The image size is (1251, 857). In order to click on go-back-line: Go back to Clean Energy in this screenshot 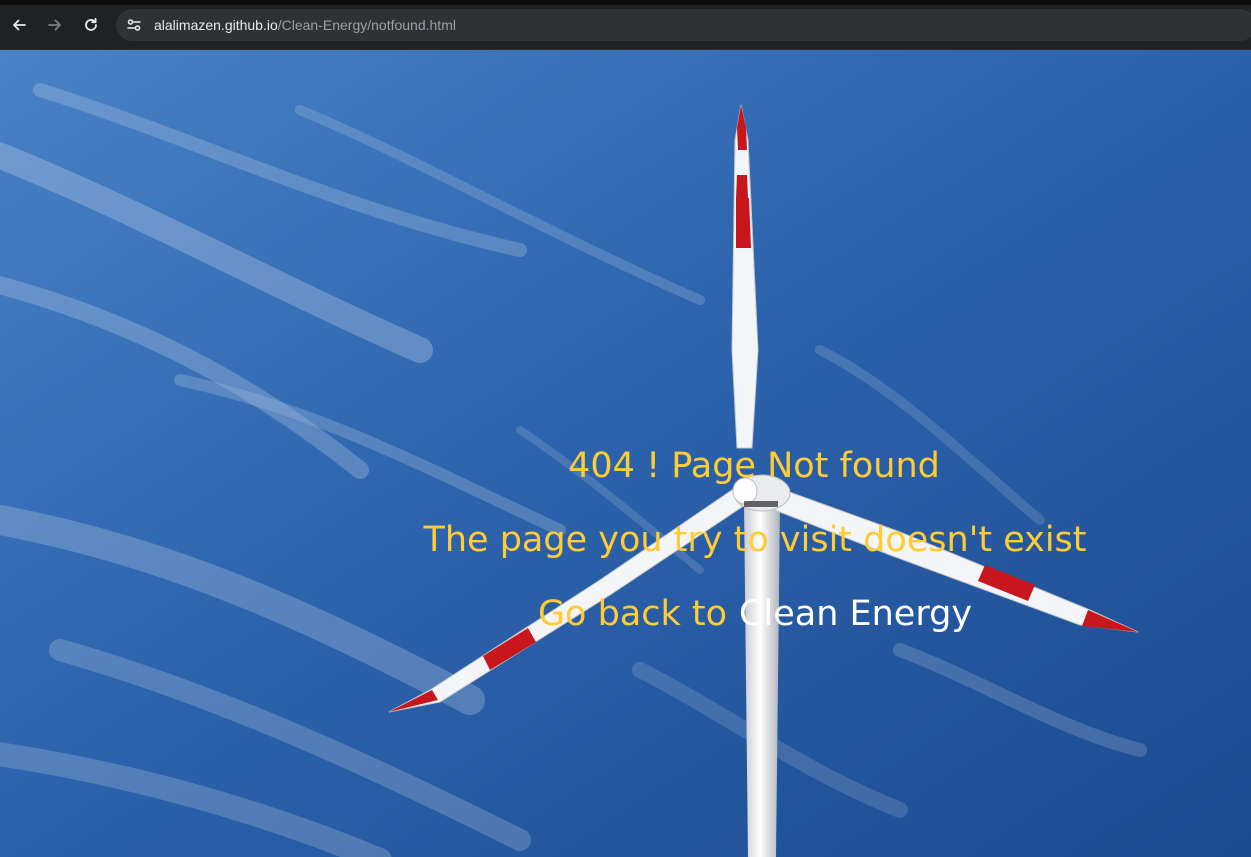, I will do `click(755, 614)`.